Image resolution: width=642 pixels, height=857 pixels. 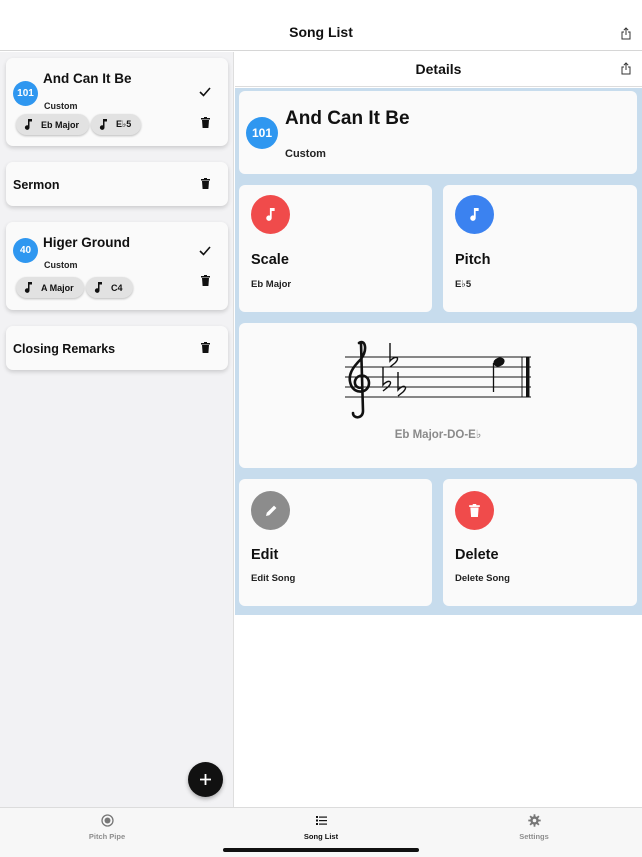 What do you see at coordinates (117, 102) in the screenshot?
I see `song-card: 101 And Can It Be Custom Eb Major E♭5` at bounding box center [117, 102].